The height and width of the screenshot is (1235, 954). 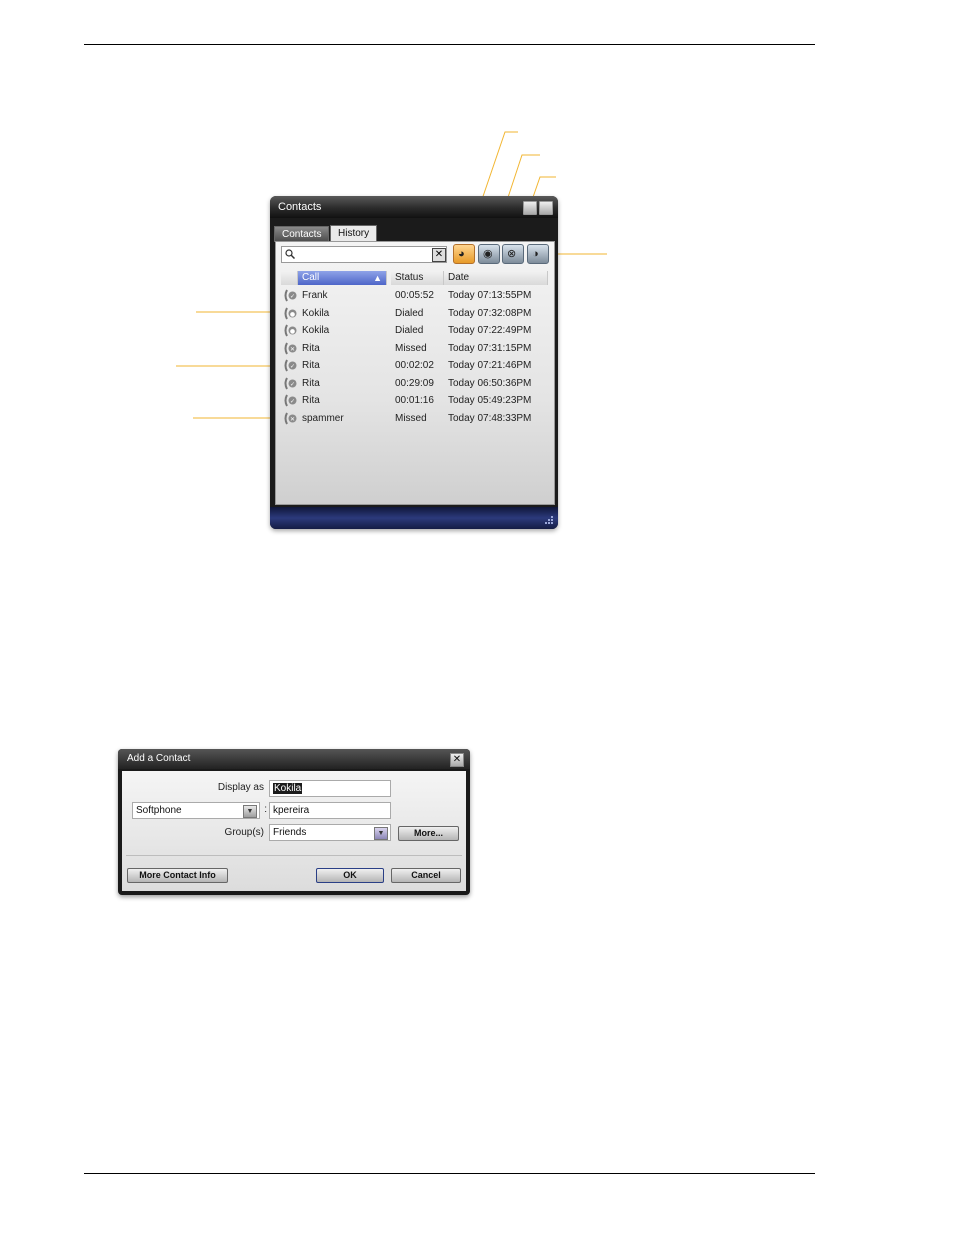 What do you see at coordinates (240, 787) in the screenshot?
I see `display-as-label: Display as` at bounding box center [240, 787].